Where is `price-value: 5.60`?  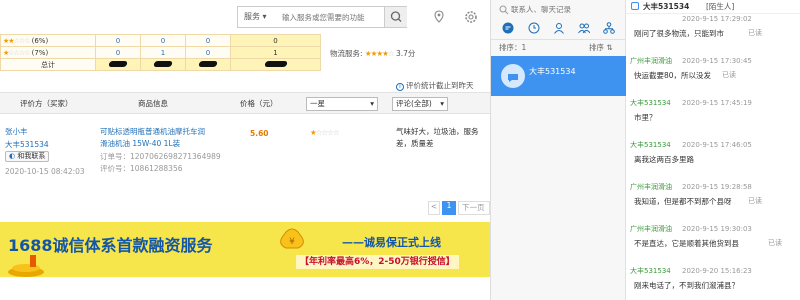
price-value: 5.60 is located at coordinates (259, 133).